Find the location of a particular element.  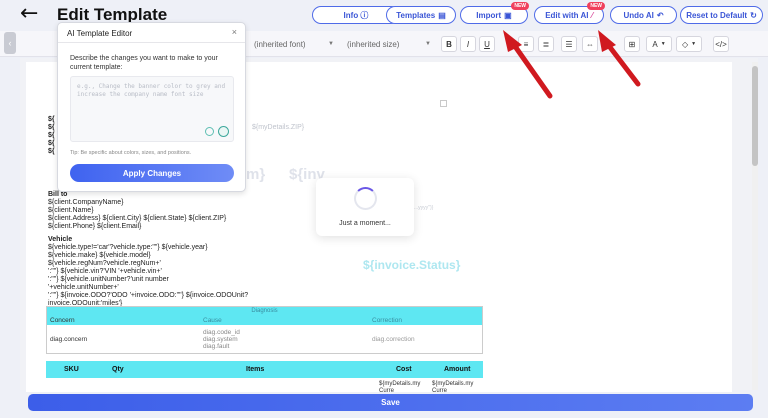

cause-cell: diag.code_id is located at coordinates (221, 332).